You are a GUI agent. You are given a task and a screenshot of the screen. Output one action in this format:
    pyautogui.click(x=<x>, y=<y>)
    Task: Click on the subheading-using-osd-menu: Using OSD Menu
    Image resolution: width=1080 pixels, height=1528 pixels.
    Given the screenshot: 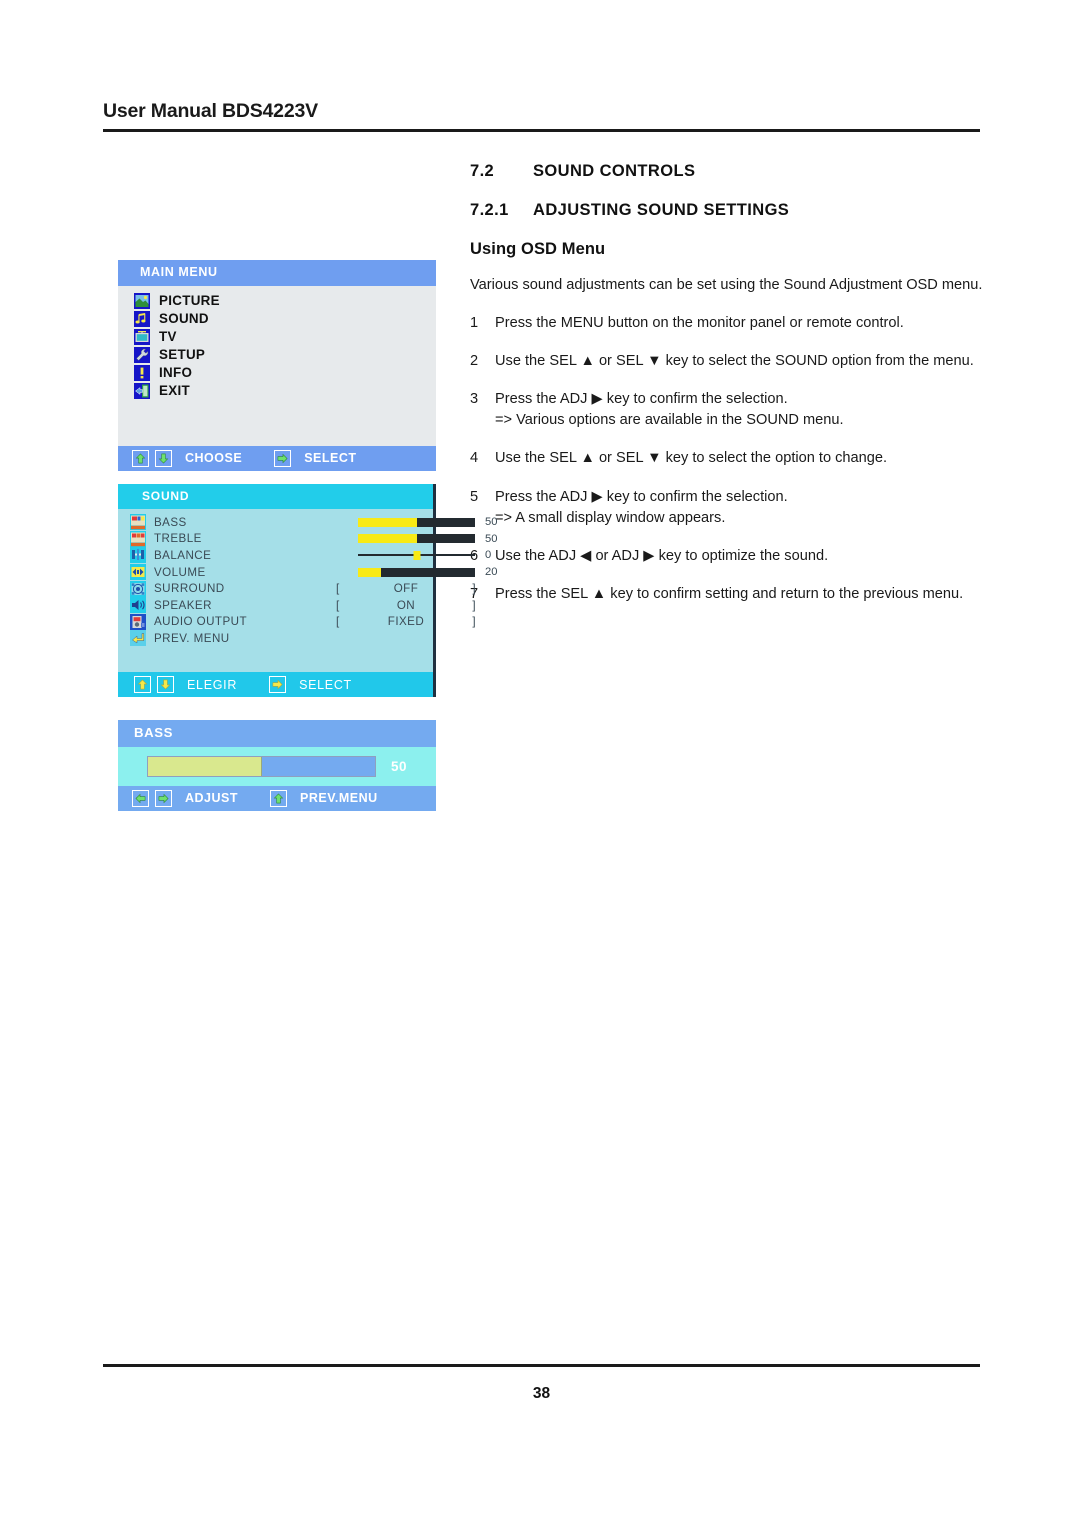 What is the action you would take?
    pyautogui.click(x=538, y=249)
    